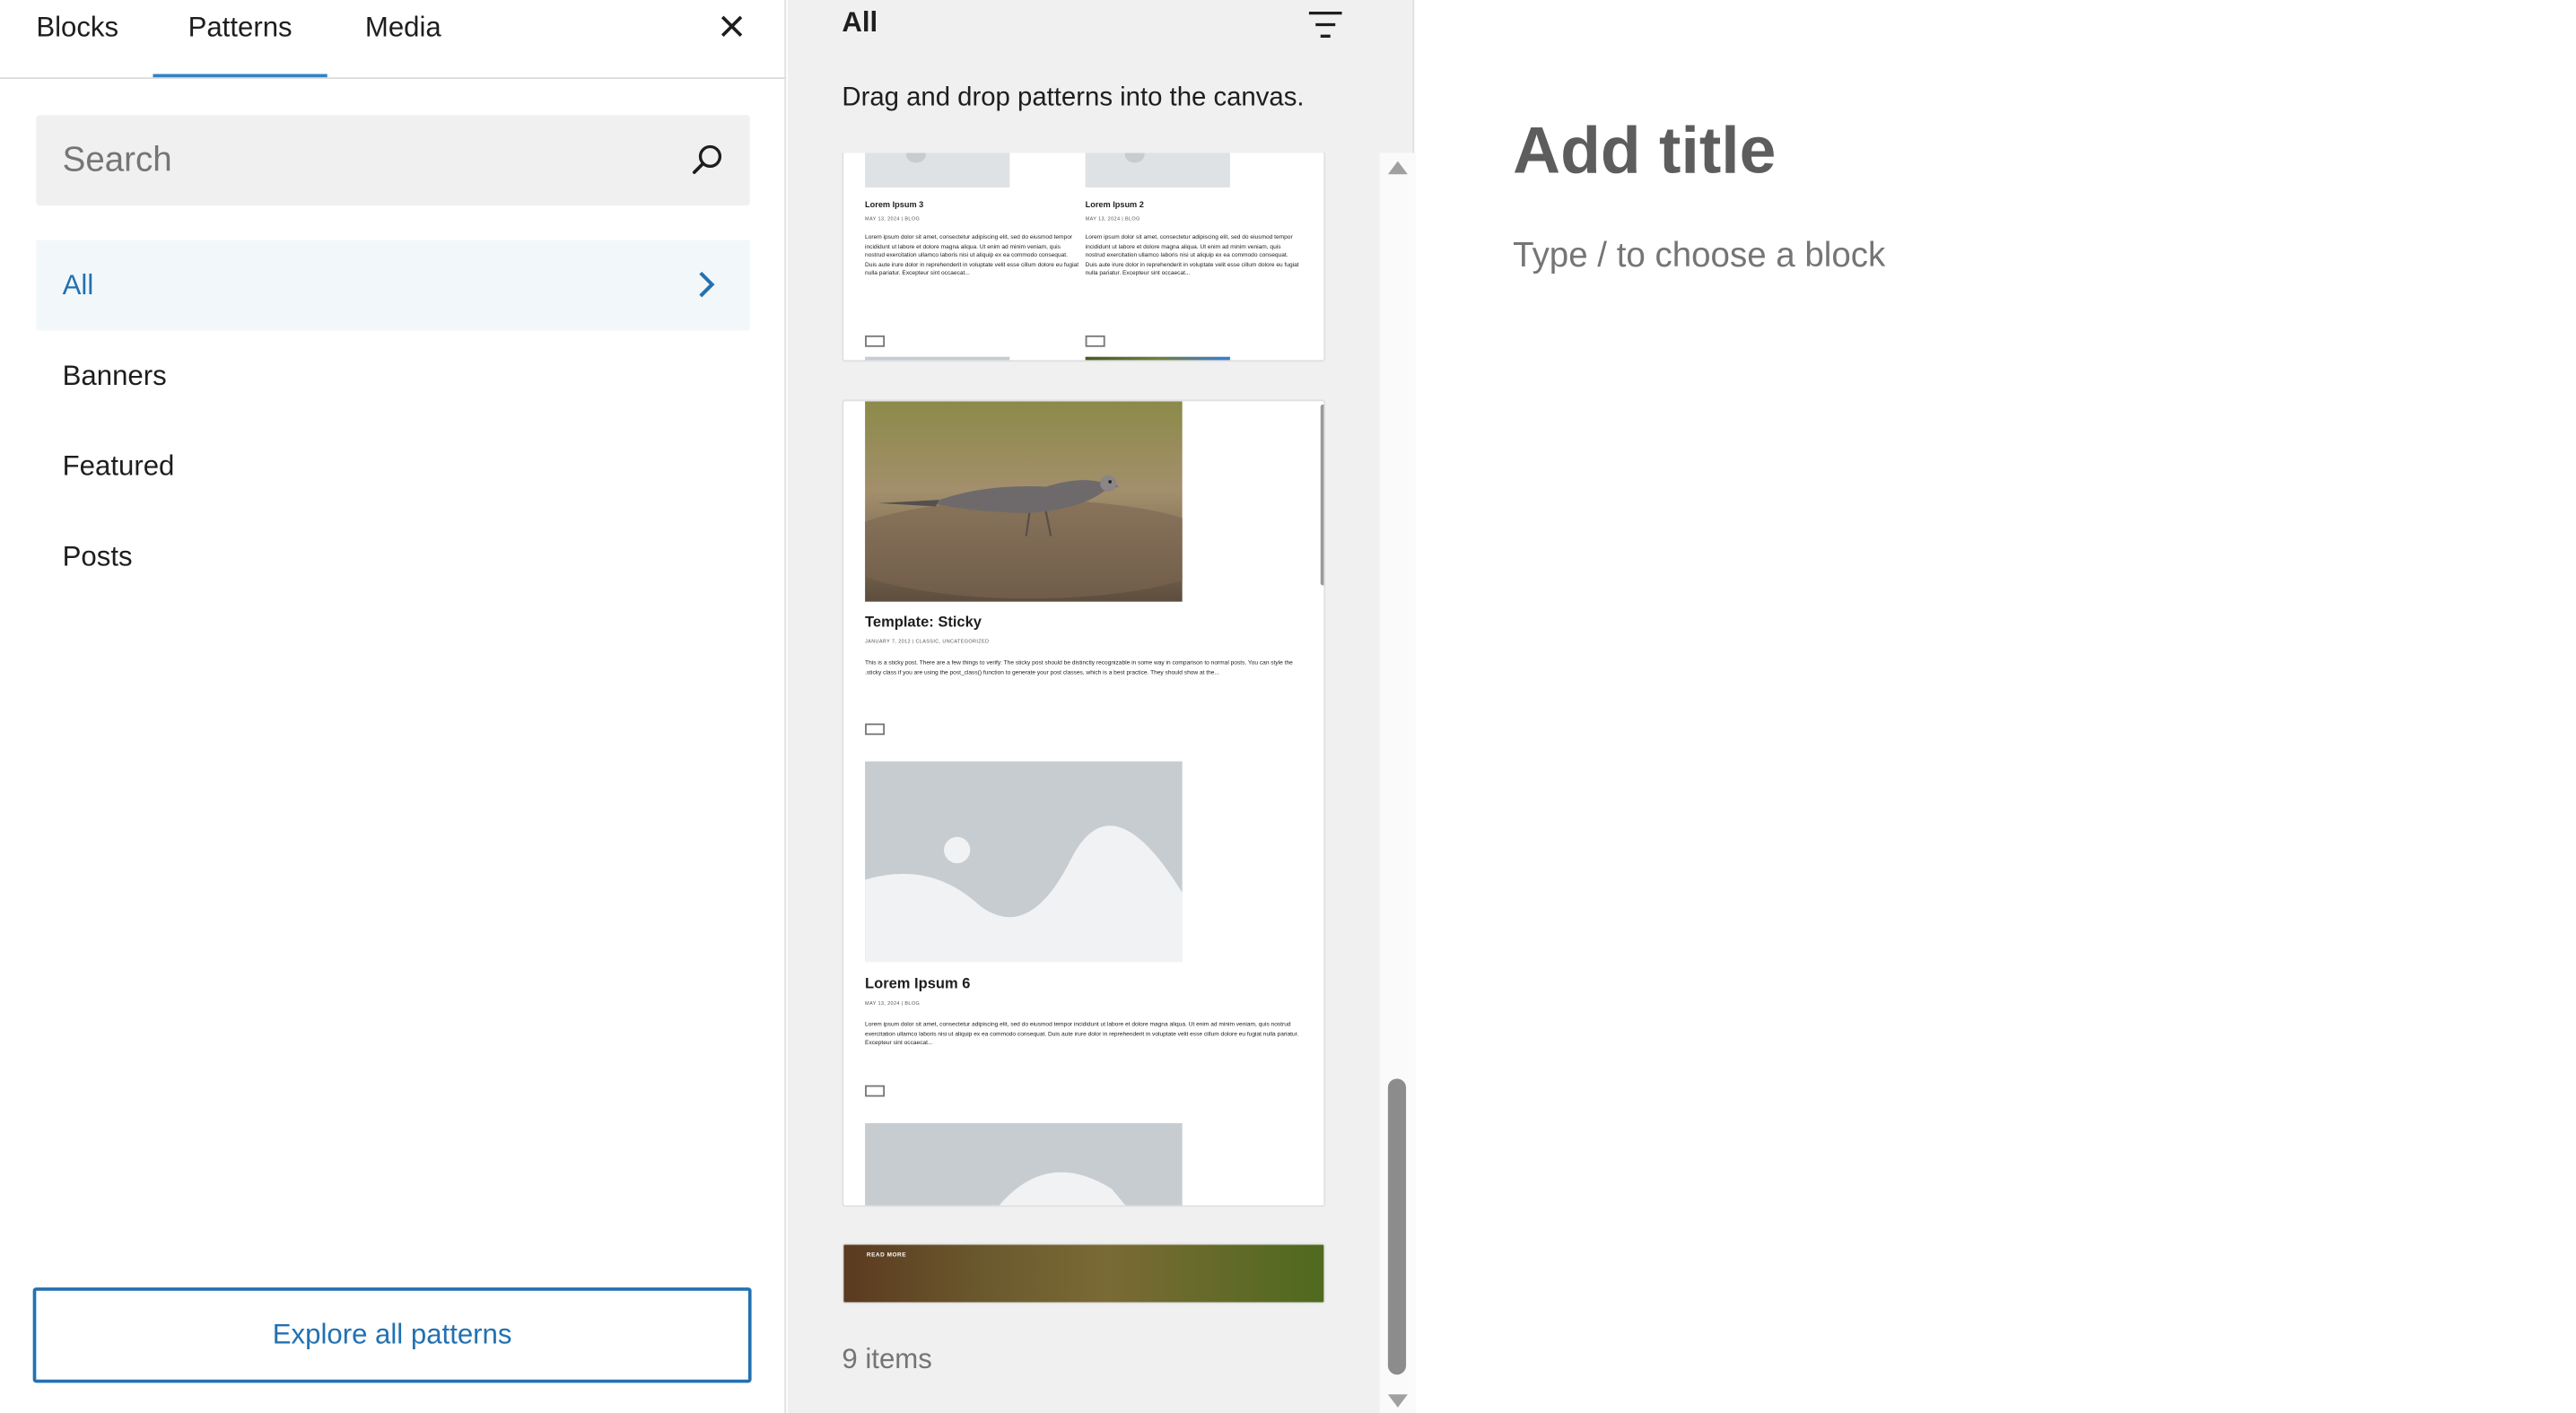  Describe the element at coordinates (918, 983) in the screenshot. I see `post-title: Lorem Ipsum 6` at that location.